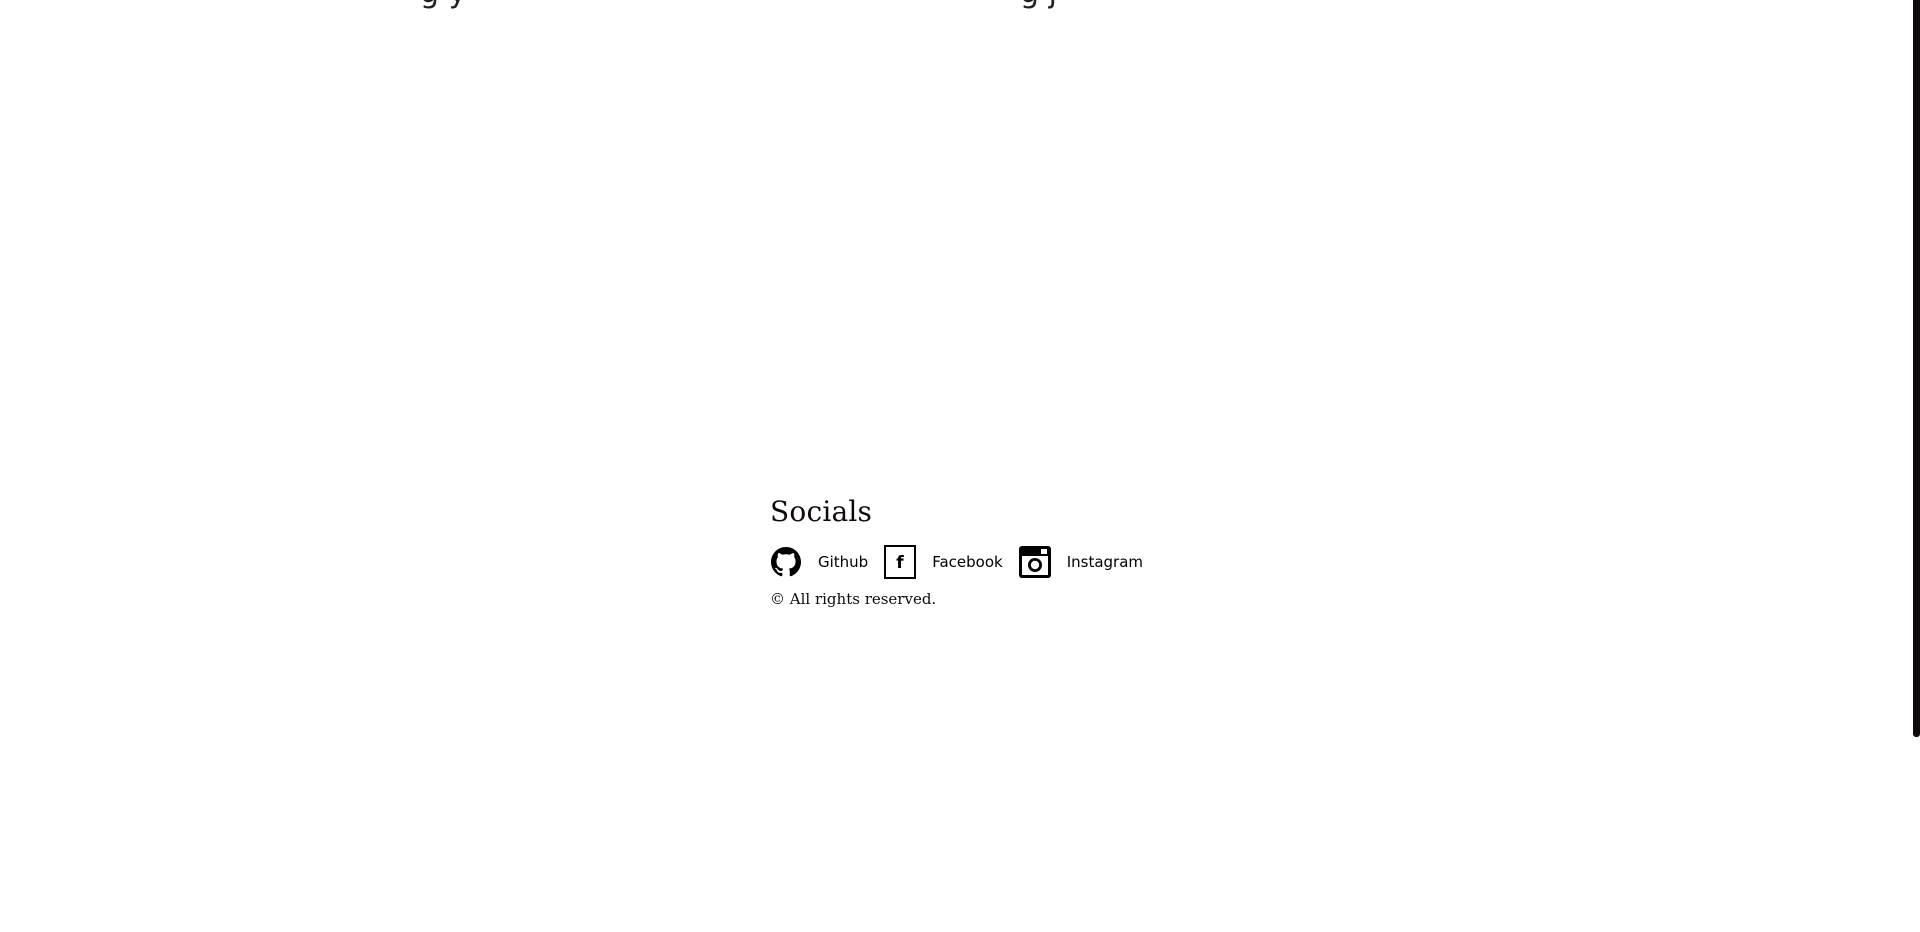  I want to click on facebook-icon: f, so click(900, 562).